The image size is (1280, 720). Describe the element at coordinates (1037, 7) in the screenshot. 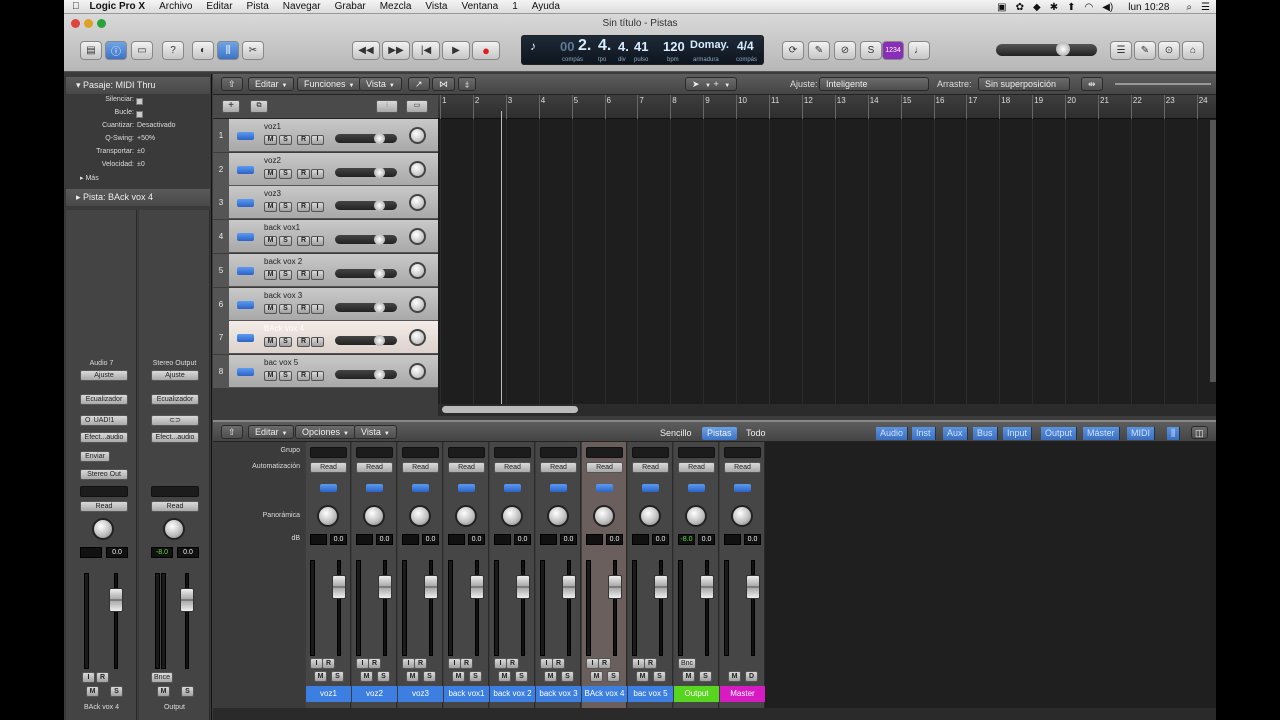

I see `dropbox-icon: ◆` at that location.